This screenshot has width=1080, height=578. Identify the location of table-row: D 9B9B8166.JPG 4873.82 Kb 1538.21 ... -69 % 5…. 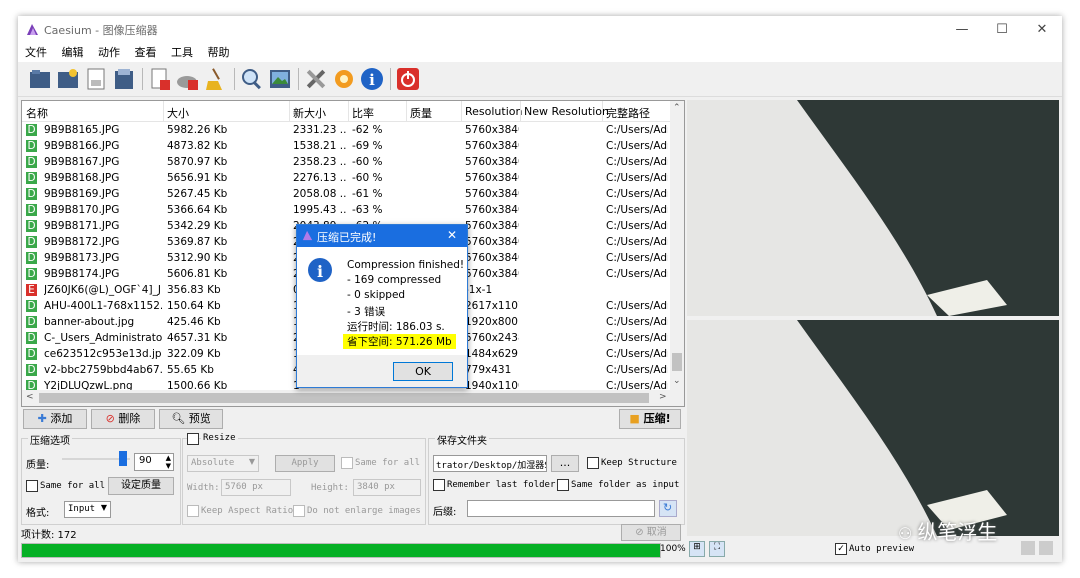
(346, 146).